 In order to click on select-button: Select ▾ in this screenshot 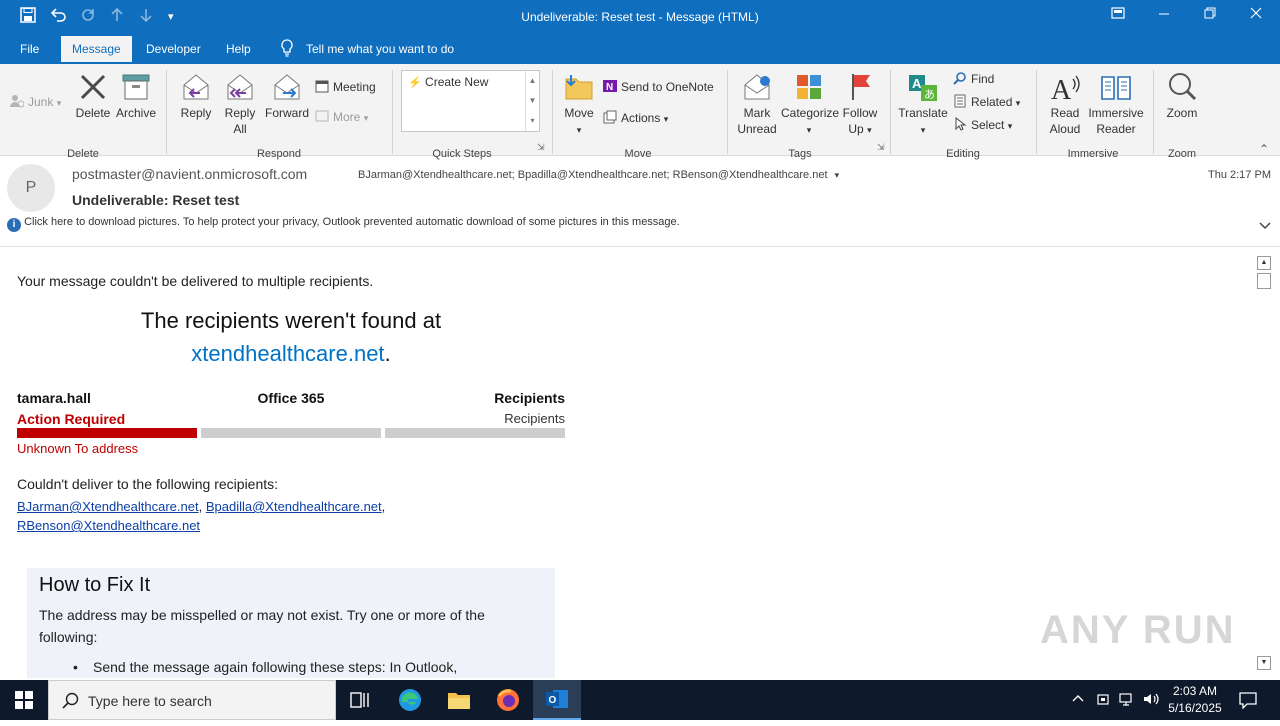, I will do `click(982, 125)`.